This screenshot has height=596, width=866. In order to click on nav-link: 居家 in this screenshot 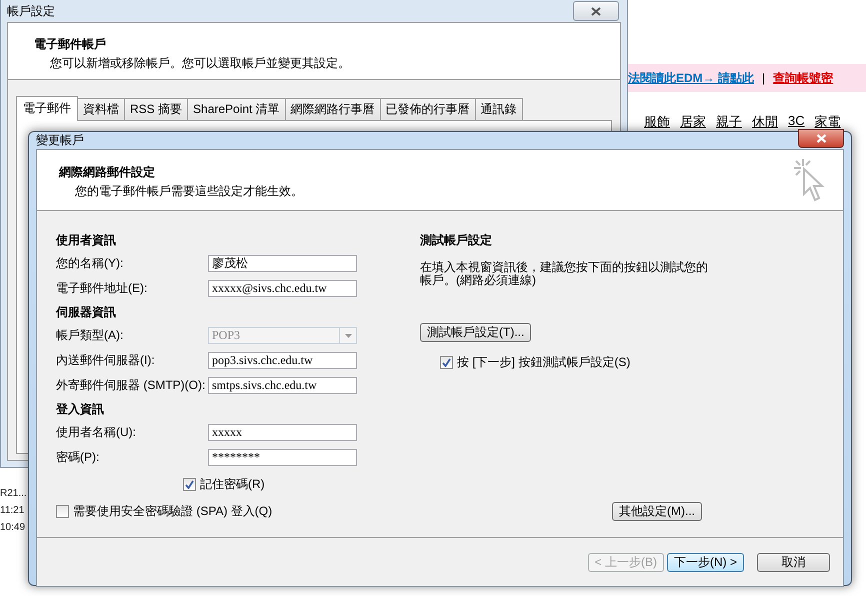, I will do `click(693, 122)`.